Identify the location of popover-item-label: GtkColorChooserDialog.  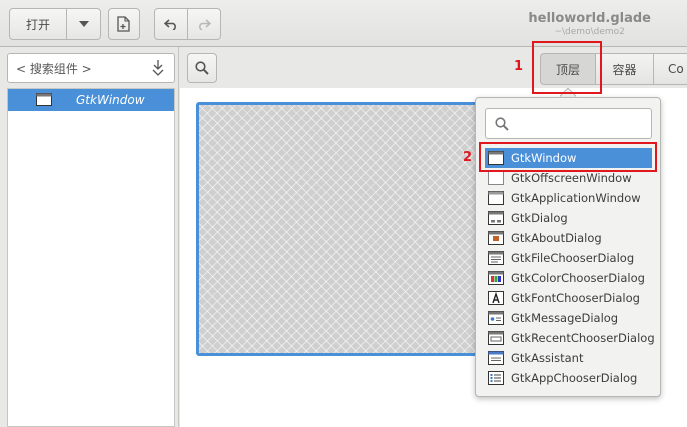
(578, 278).